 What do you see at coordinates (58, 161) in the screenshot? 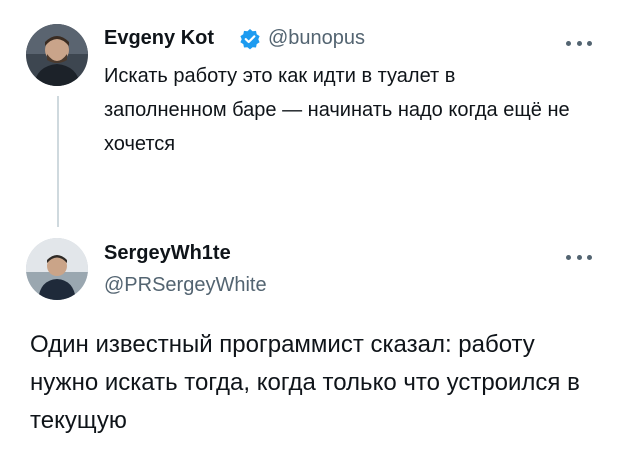
I see `thread-connector` at bounding box center [58, 161].